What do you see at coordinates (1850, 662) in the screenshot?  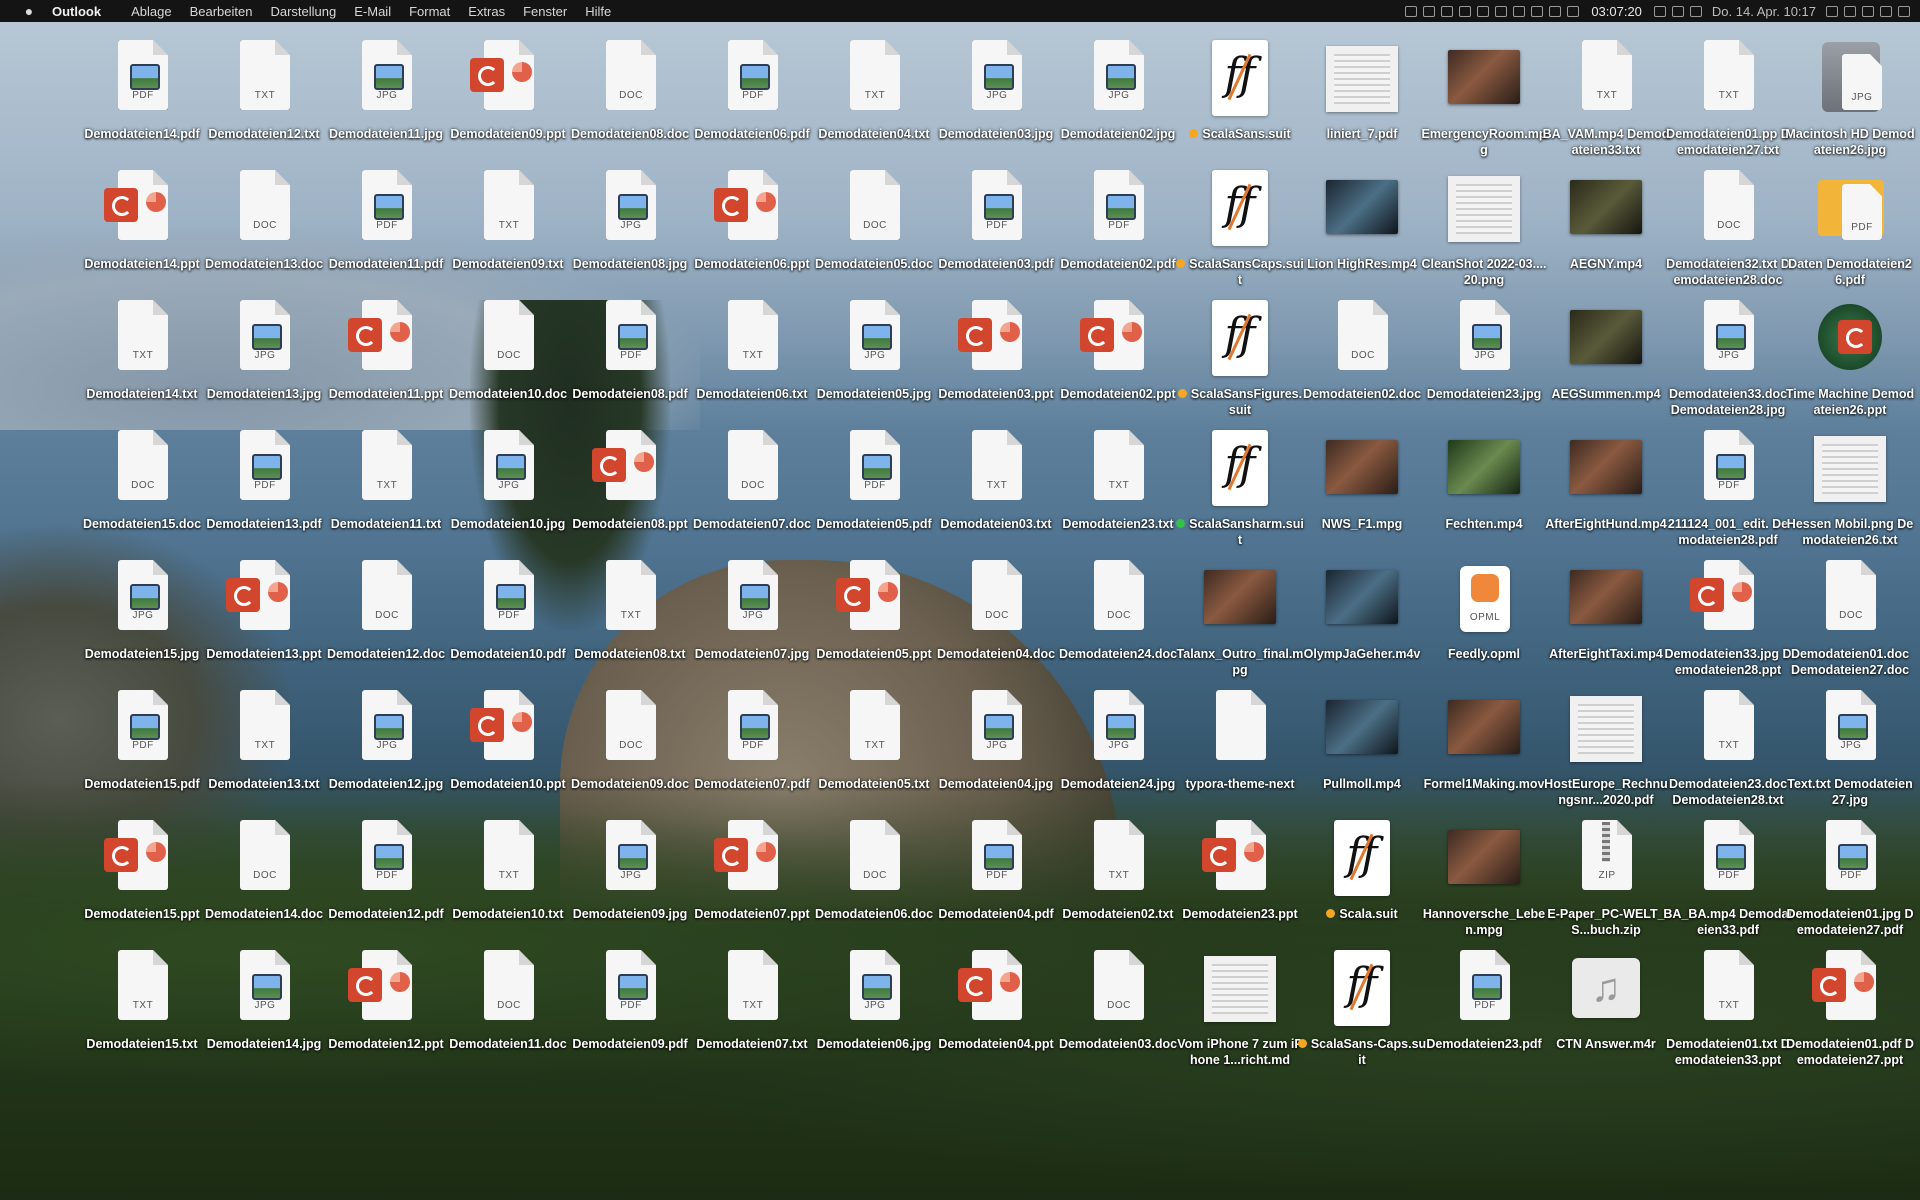 I see `desktop-item-label: Demodateien01.doc Demodateien27.doc` at bounding box center [1850, 662].